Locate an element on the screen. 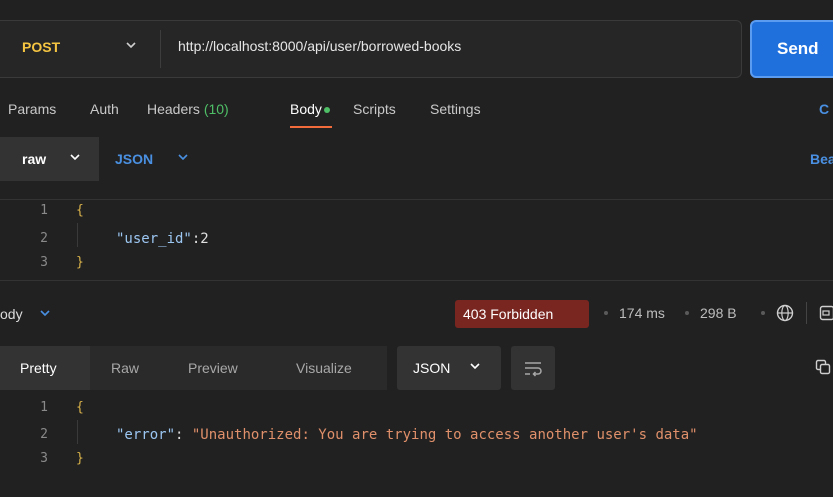  request-body-editor: "user_id":2 is located at coordinates (162, 239).